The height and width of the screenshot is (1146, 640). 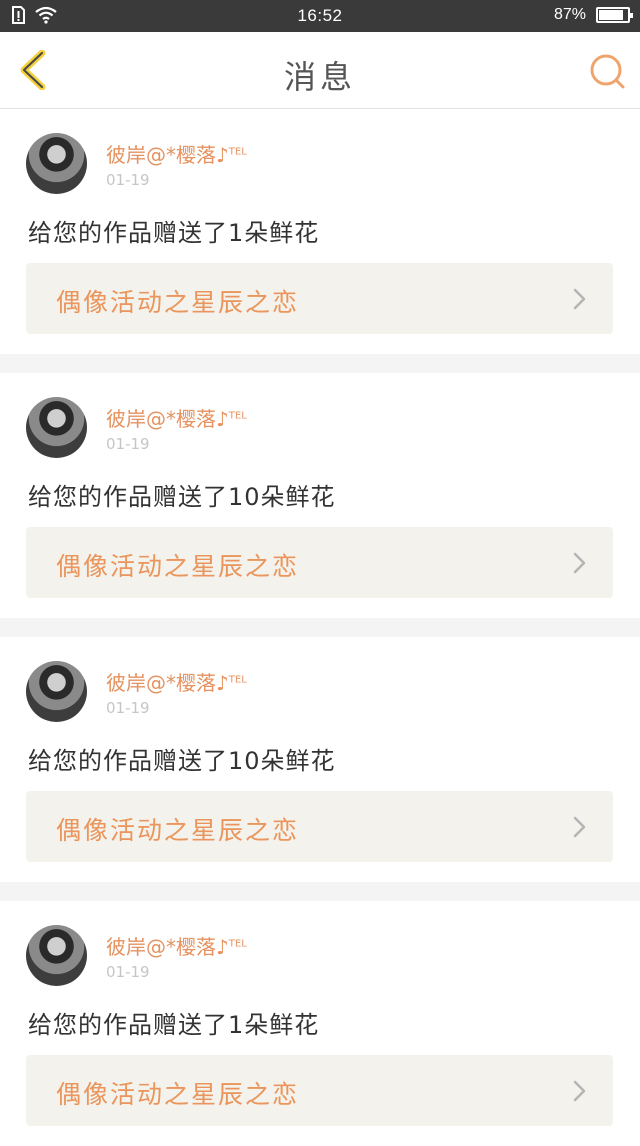 I want to click on search-icon, so click(x=607, y=71).